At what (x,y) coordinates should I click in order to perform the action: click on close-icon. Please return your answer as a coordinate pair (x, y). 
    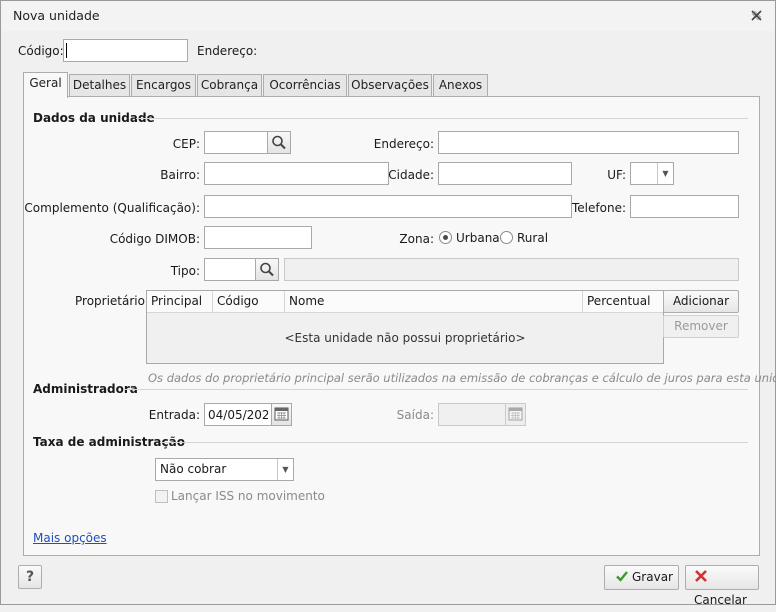
    Looking at the image, I should click on (756, 15).